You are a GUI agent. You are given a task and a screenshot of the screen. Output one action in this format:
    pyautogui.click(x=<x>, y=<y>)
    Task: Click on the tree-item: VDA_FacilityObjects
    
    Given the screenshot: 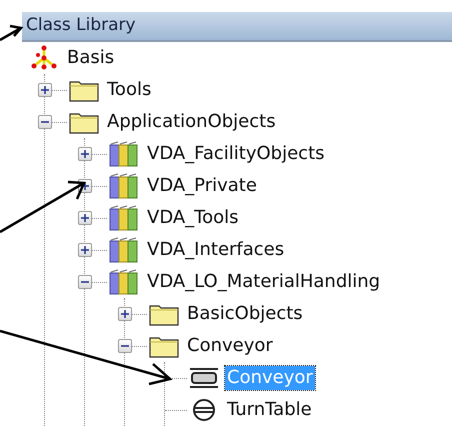 What is the action you would take?
    pyautogui.click(x=236, y=154)
    